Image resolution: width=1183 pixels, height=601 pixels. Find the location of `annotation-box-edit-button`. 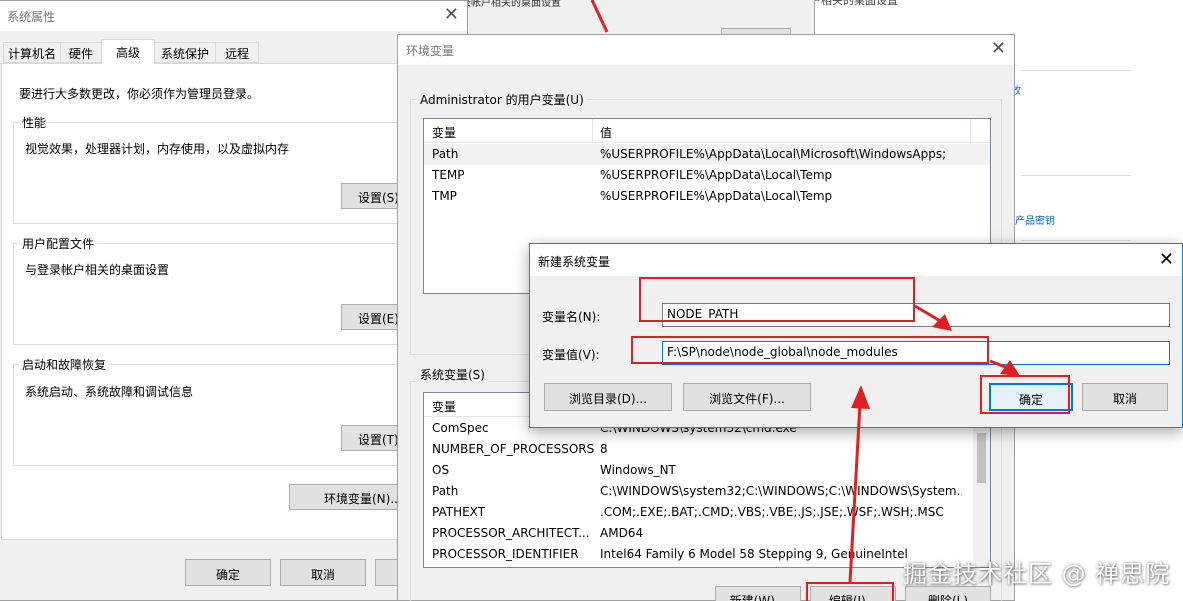

annotation-box-edit-button is located at coordinates (850, 591).